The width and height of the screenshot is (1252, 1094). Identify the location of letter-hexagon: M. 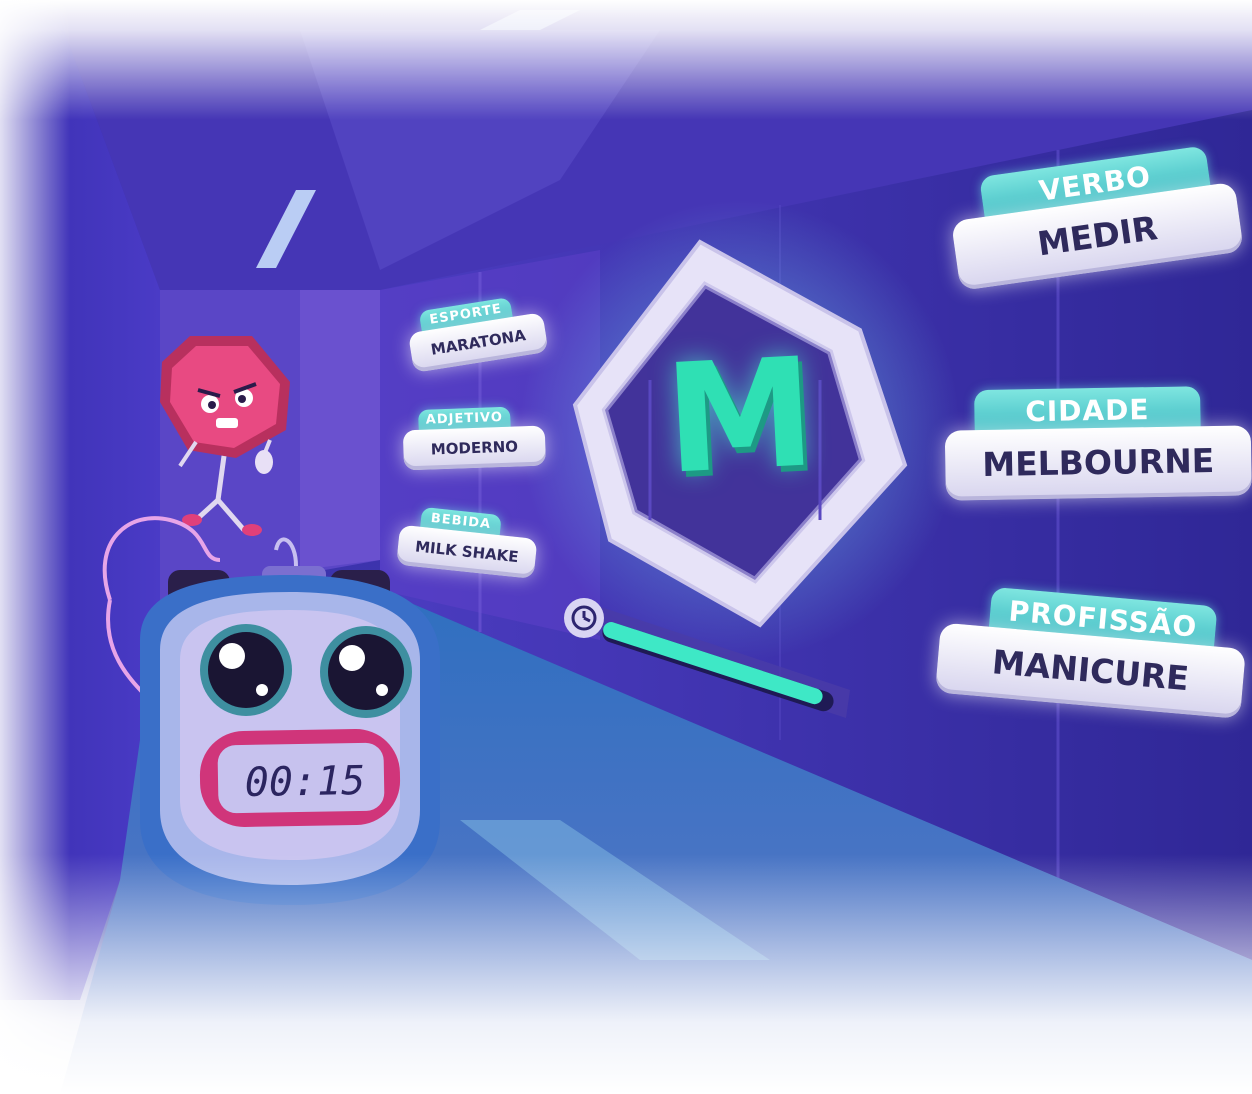
(740, 425).